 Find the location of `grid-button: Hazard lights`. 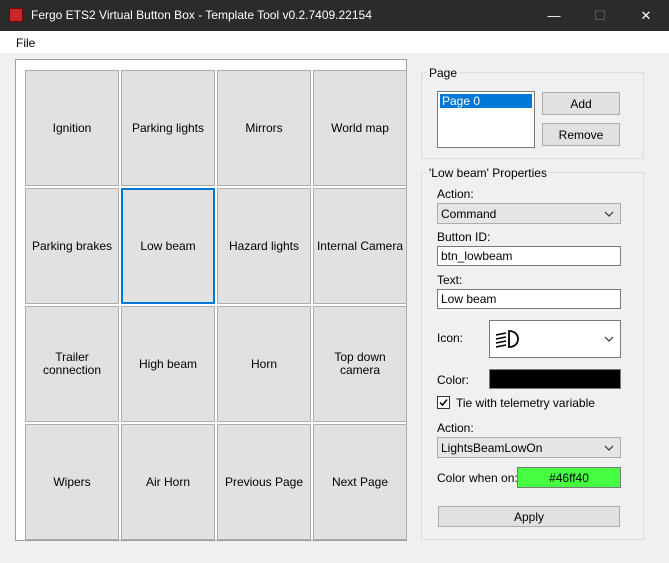

grid-button: Hazard lights is located at coordinates (264, 246).